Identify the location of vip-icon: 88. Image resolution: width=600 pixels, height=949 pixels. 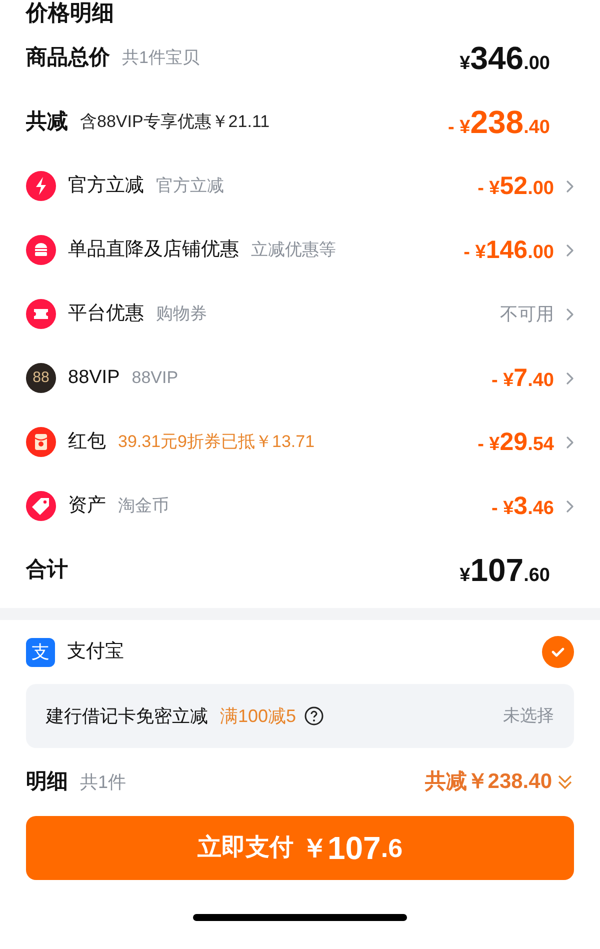
(41, 378).